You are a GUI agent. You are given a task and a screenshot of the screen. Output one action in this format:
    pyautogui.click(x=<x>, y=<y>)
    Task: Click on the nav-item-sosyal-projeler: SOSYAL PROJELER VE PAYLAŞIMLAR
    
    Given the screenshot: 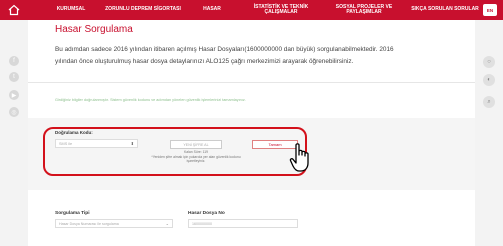 What is the action you would take?
    pyautogui.click(x=364, y=10)
    